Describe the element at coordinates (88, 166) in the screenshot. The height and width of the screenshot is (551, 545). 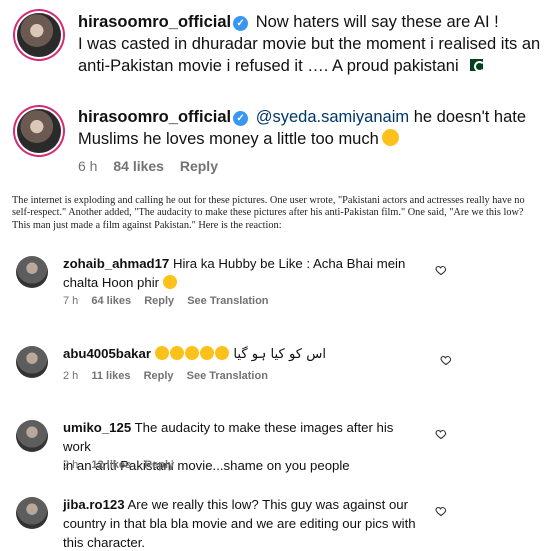
I see `timestamp: 6 h` at that location.